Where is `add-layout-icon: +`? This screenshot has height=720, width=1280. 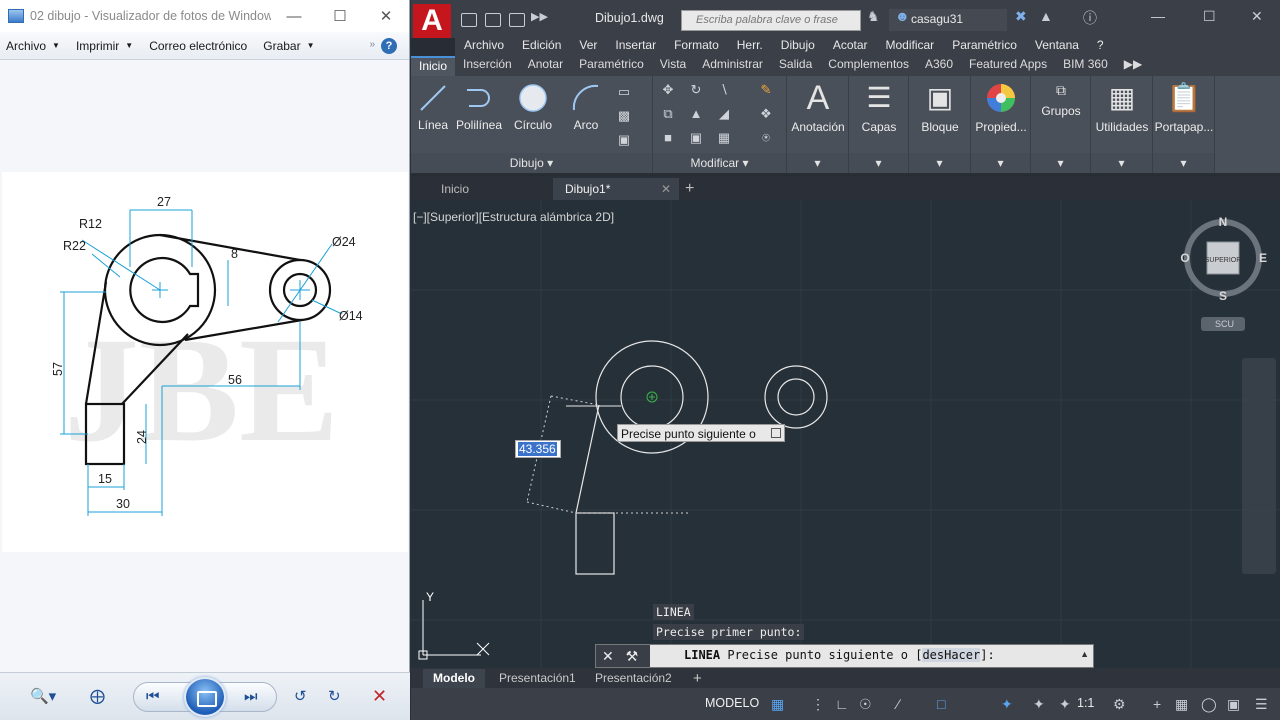 add-layout-icon: + is located at coordinates (697, 678).